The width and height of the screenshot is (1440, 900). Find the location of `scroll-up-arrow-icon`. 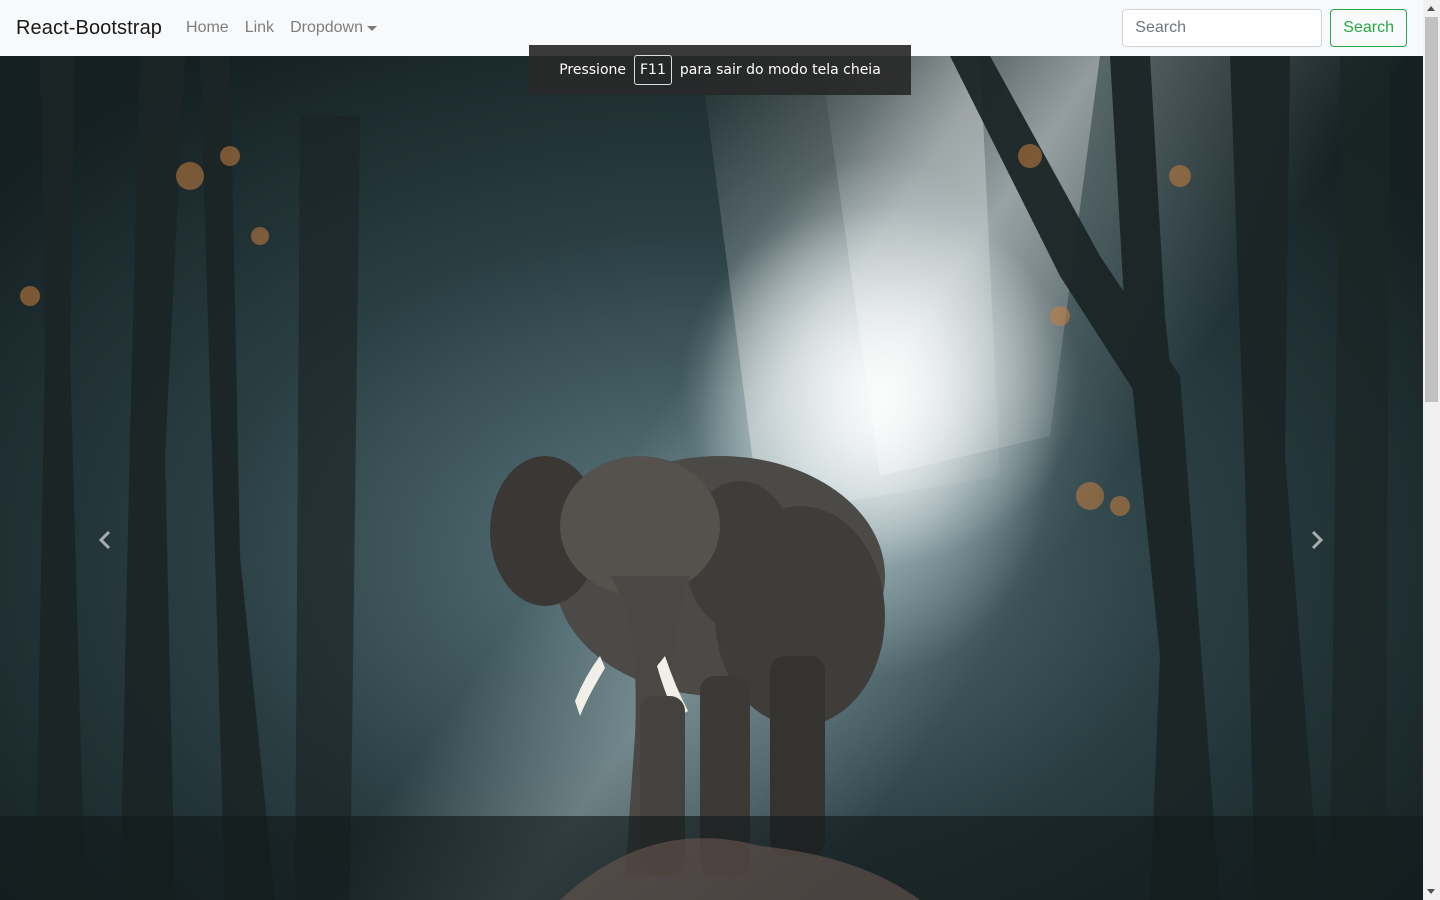

scroll-up-arrow-icon is located at coordinates (1431, 8).